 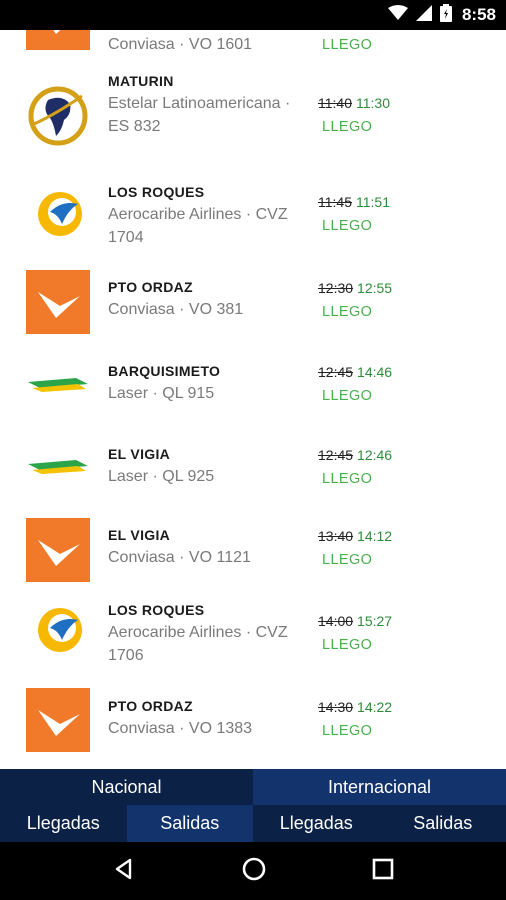 What do you see at coordinates (375, 372) in the screenshot?
I see `actual-time: 14:46` at bounding box center [375, 372].